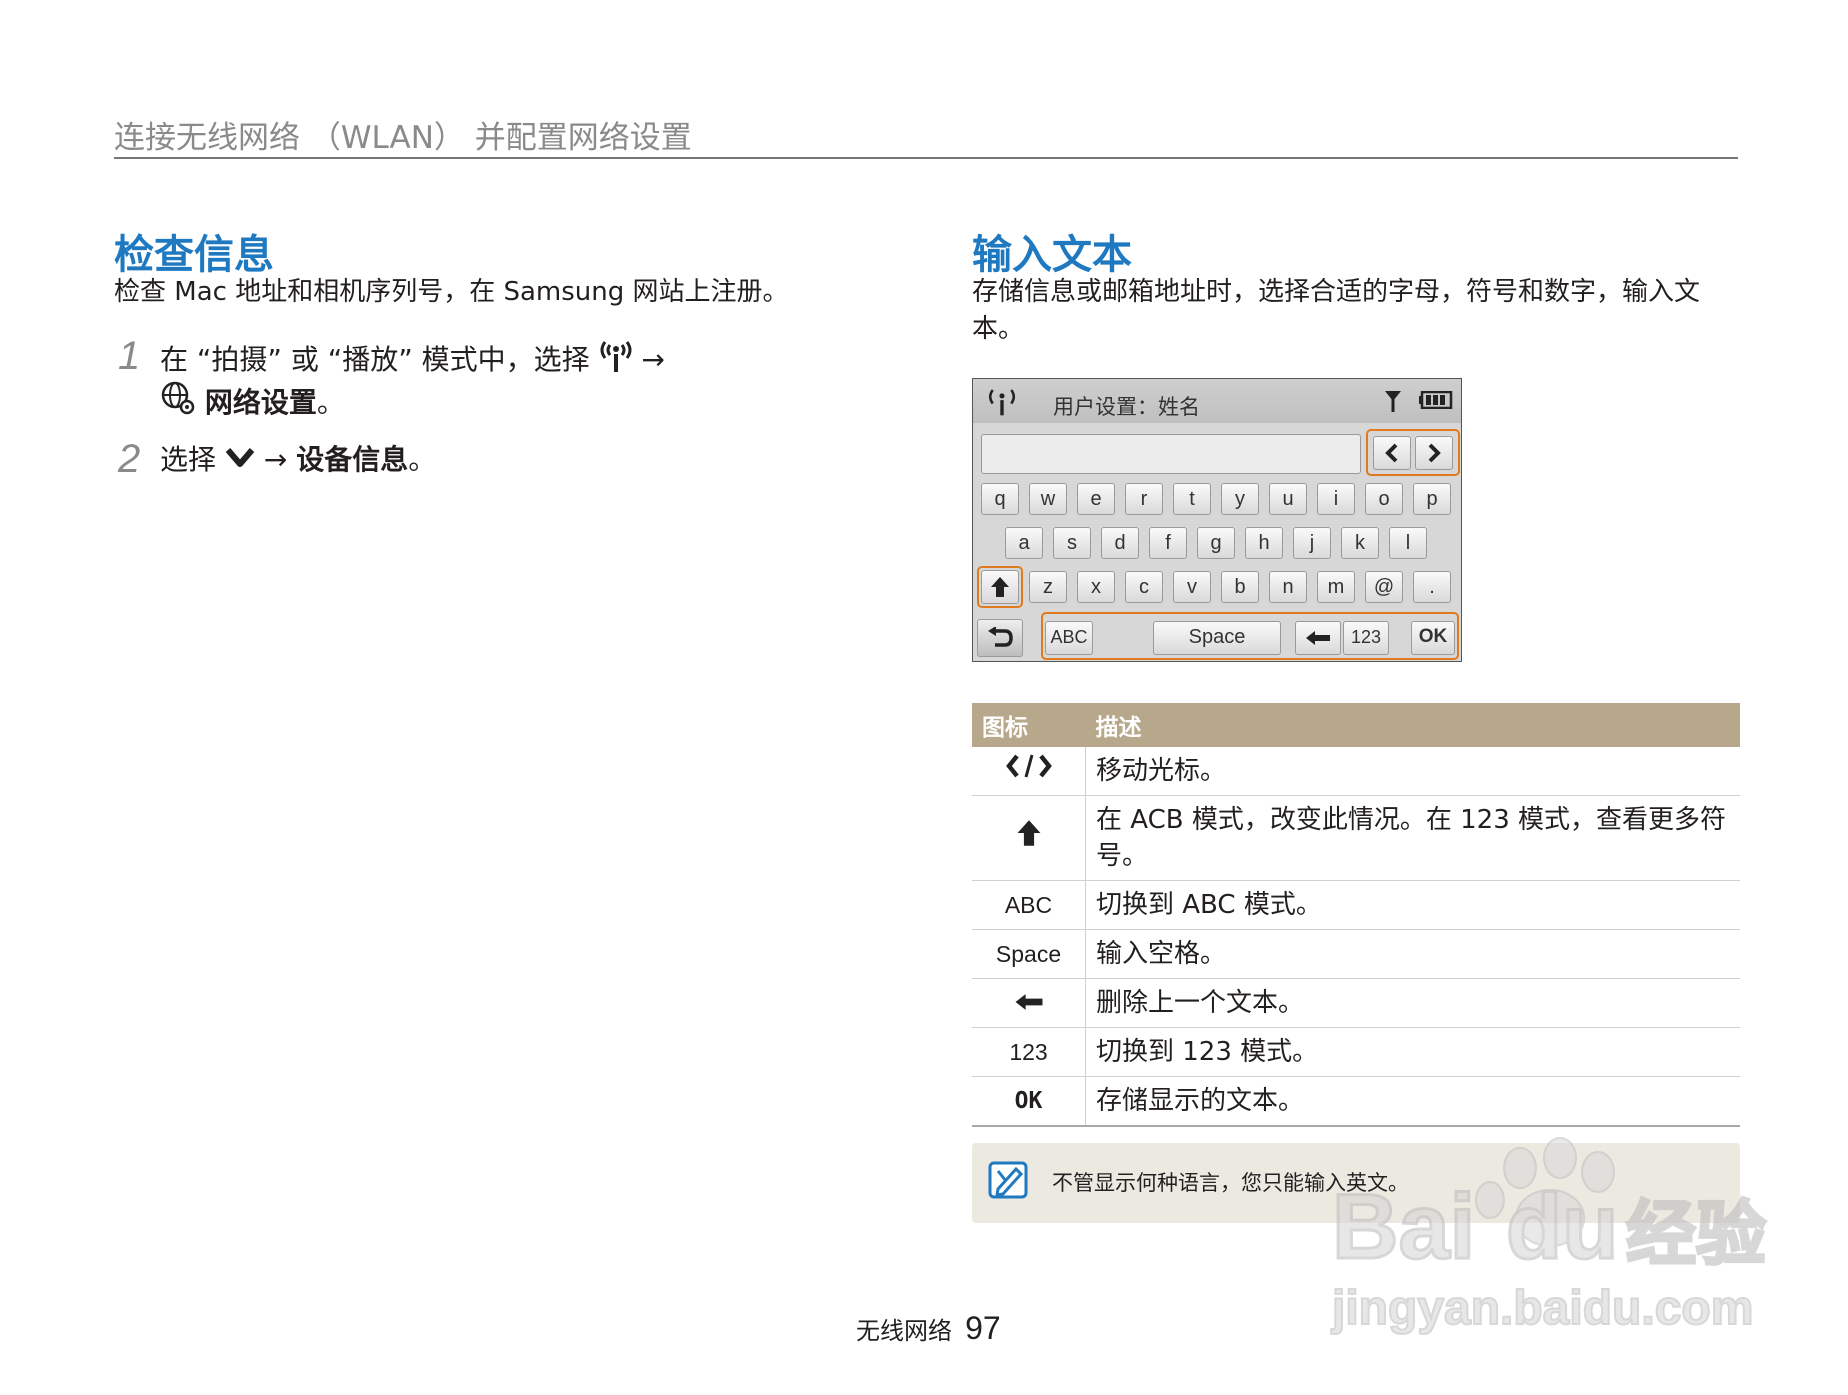 The height and width of the screenshot is (1395, 1848). Describe the element at coordinates (1384, 587) in the screenshot. I see `key-at: @` at that location.